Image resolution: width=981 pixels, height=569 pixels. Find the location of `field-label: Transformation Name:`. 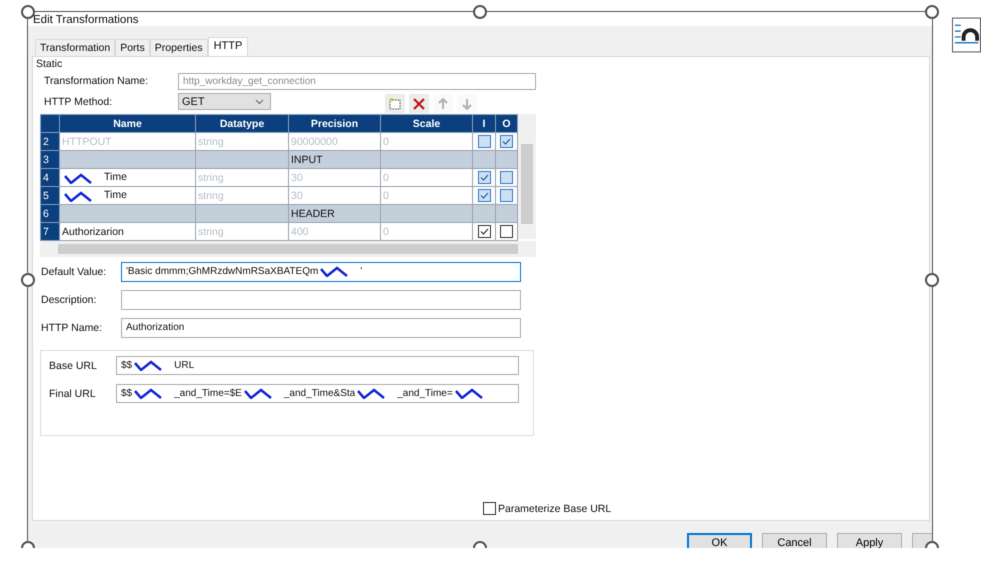

field-label: Transformation Name: is located at coordinates (96, 81).